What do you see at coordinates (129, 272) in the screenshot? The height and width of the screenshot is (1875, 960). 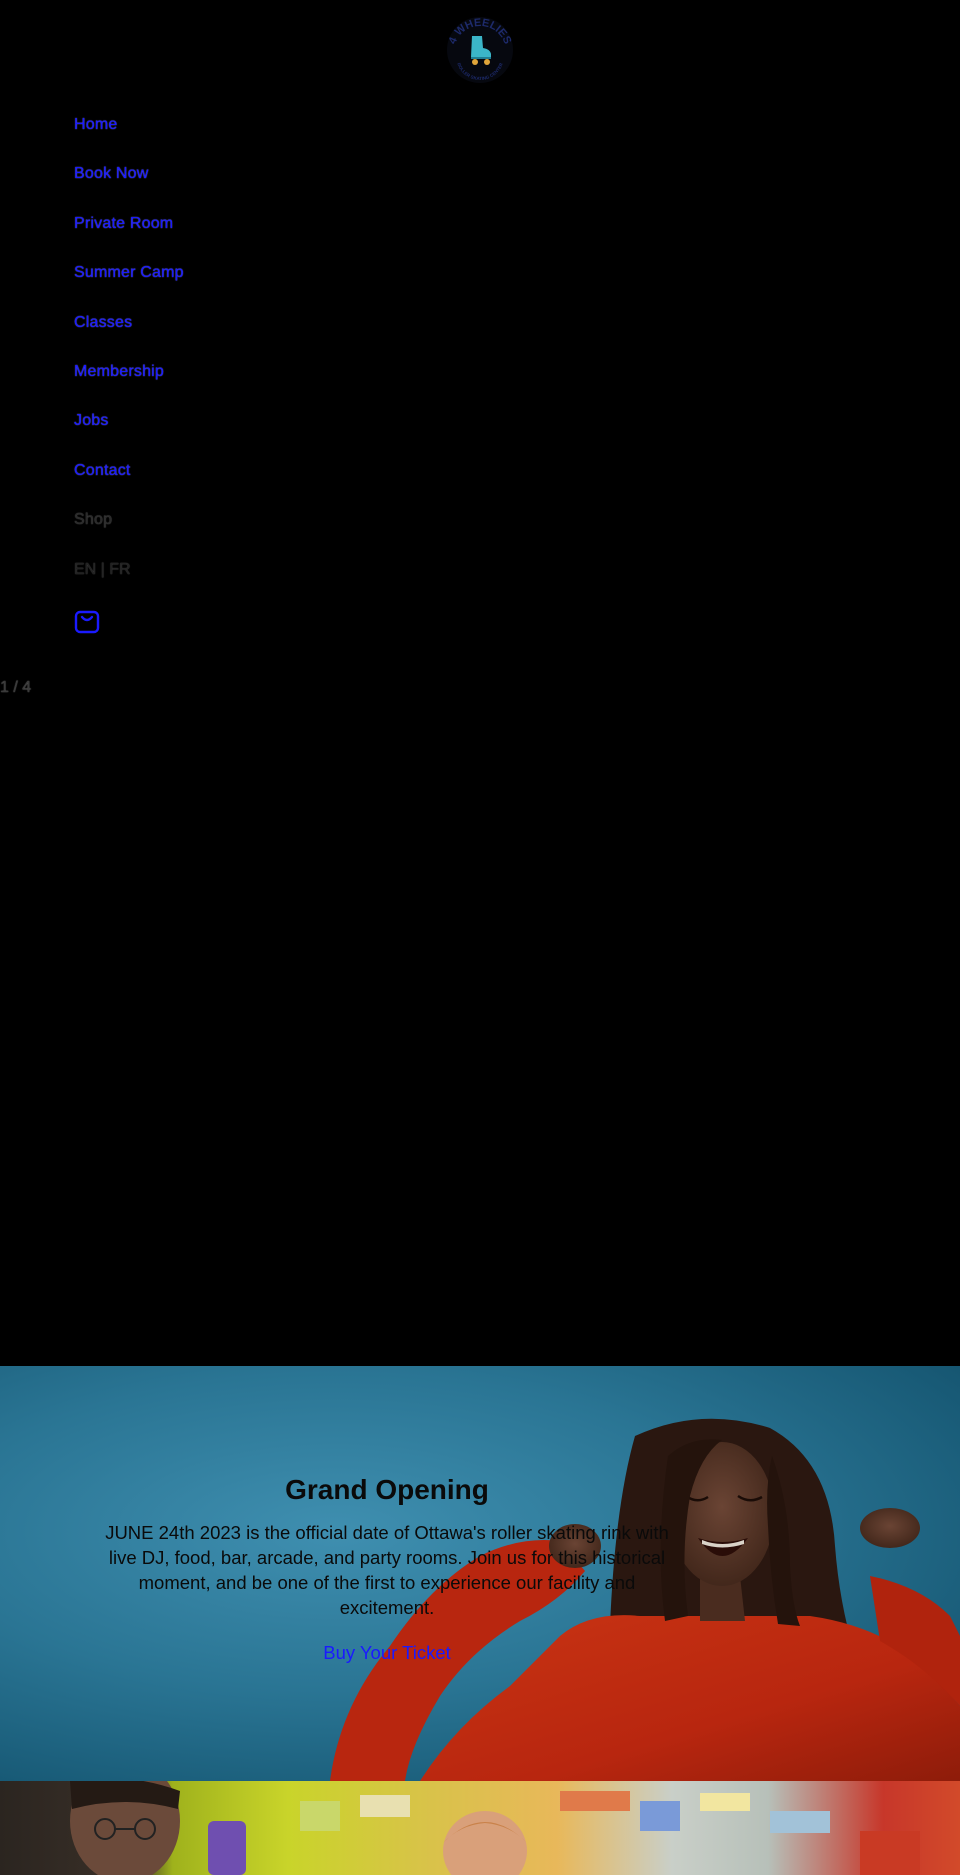 I see `nav-link-summer-camp: Summer Camp` at bounding box center [129, 272].